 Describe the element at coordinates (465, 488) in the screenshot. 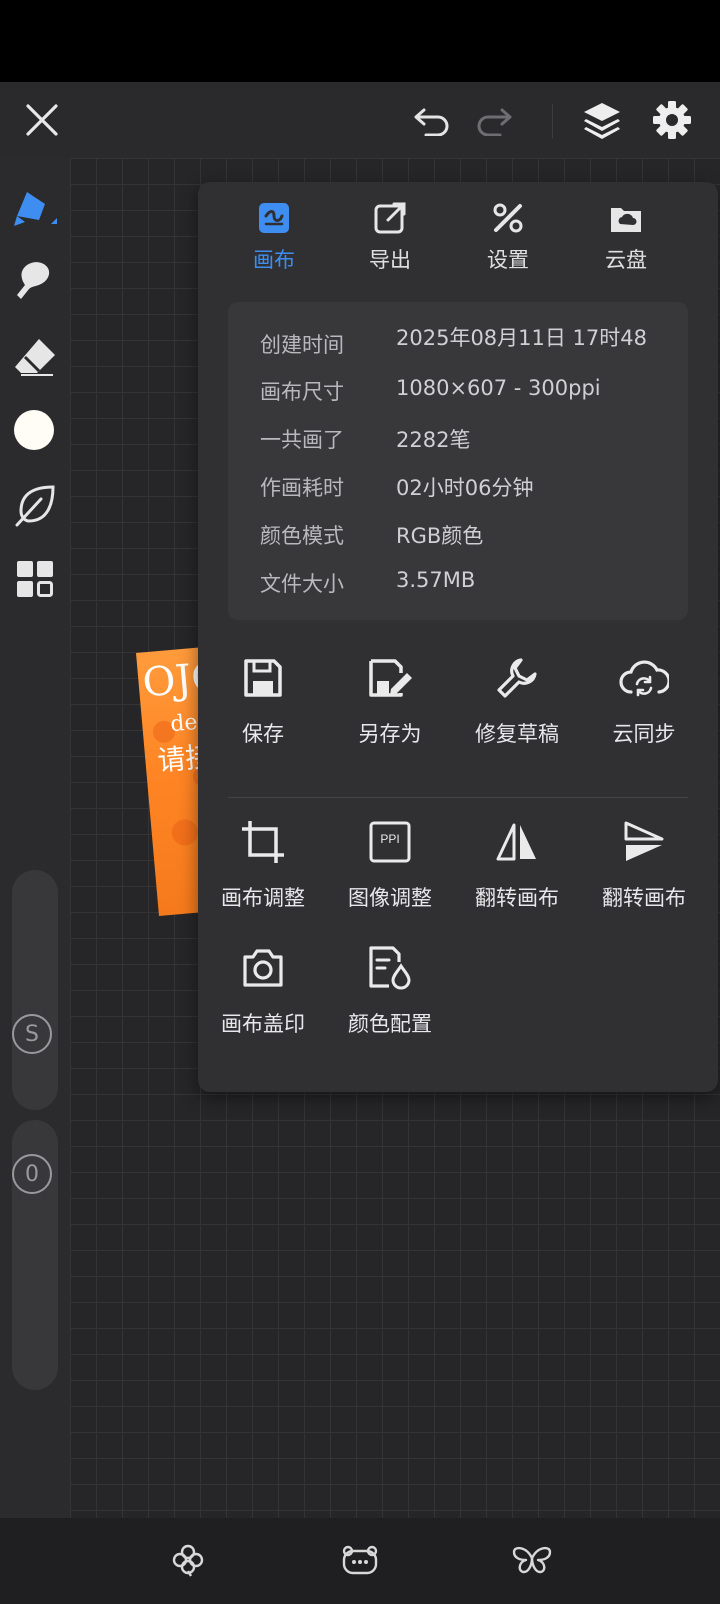

I see `info-value: 02小时06分钟` at that location.